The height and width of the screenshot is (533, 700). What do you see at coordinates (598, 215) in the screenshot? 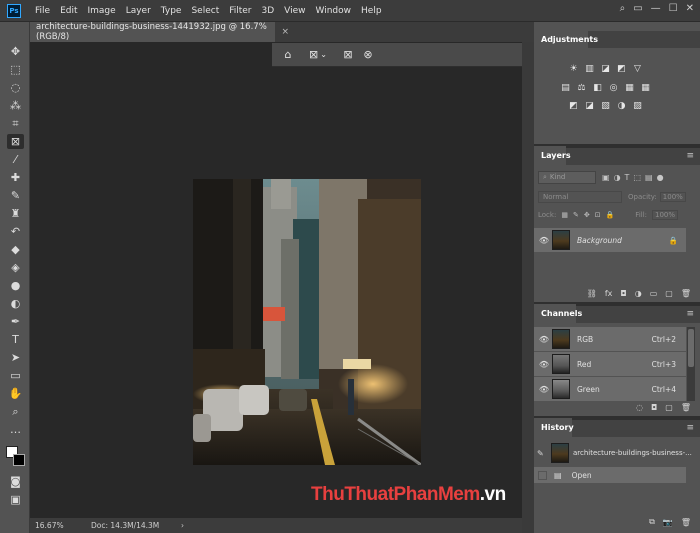
I see `lock-artboard-icon: ⊡` at bounding box center [598, 215].